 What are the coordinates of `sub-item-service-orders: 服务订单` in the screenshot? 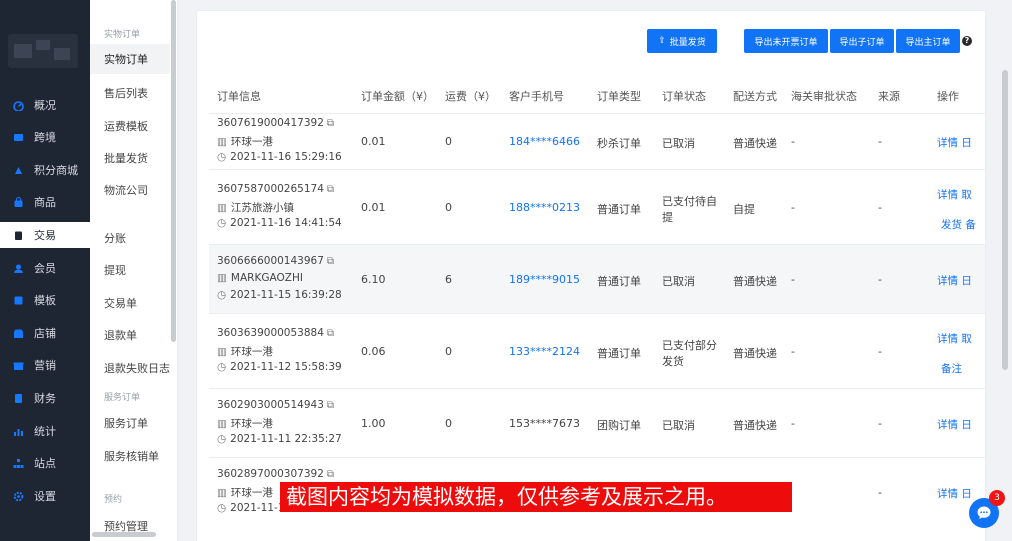 It's located at (126, 423).